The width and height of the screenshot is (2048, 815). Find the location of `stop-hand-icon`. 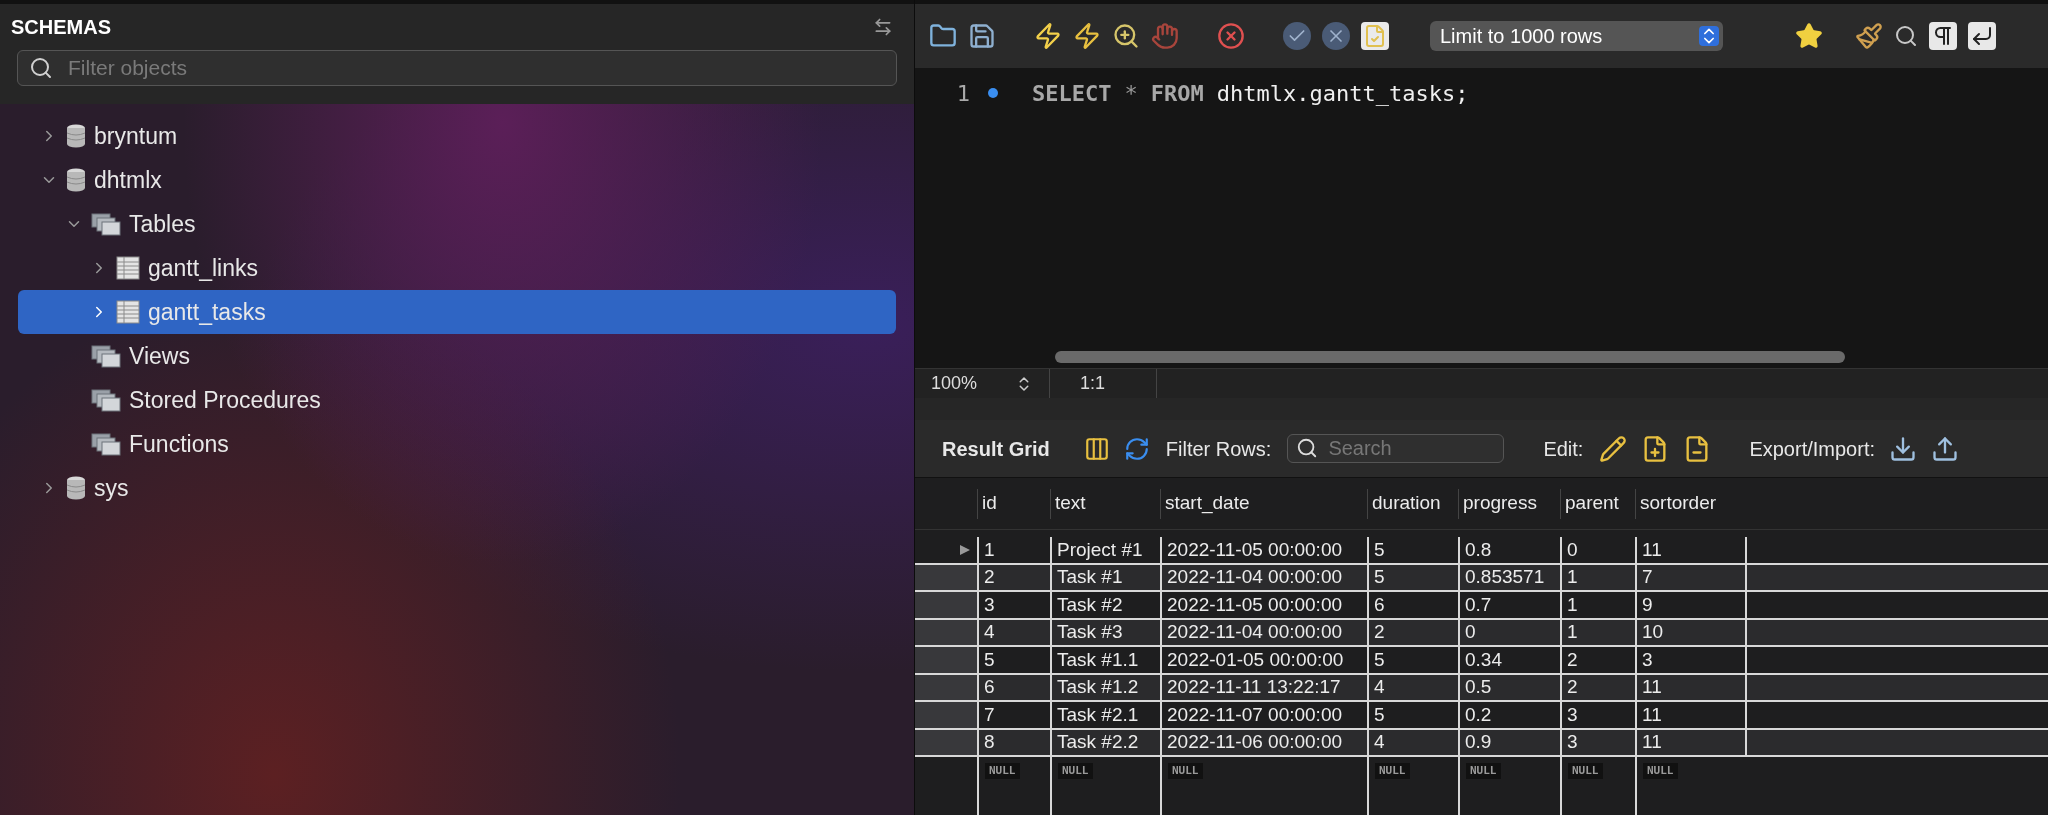

stop-hand-icon is located at coordinates (1165, 36).